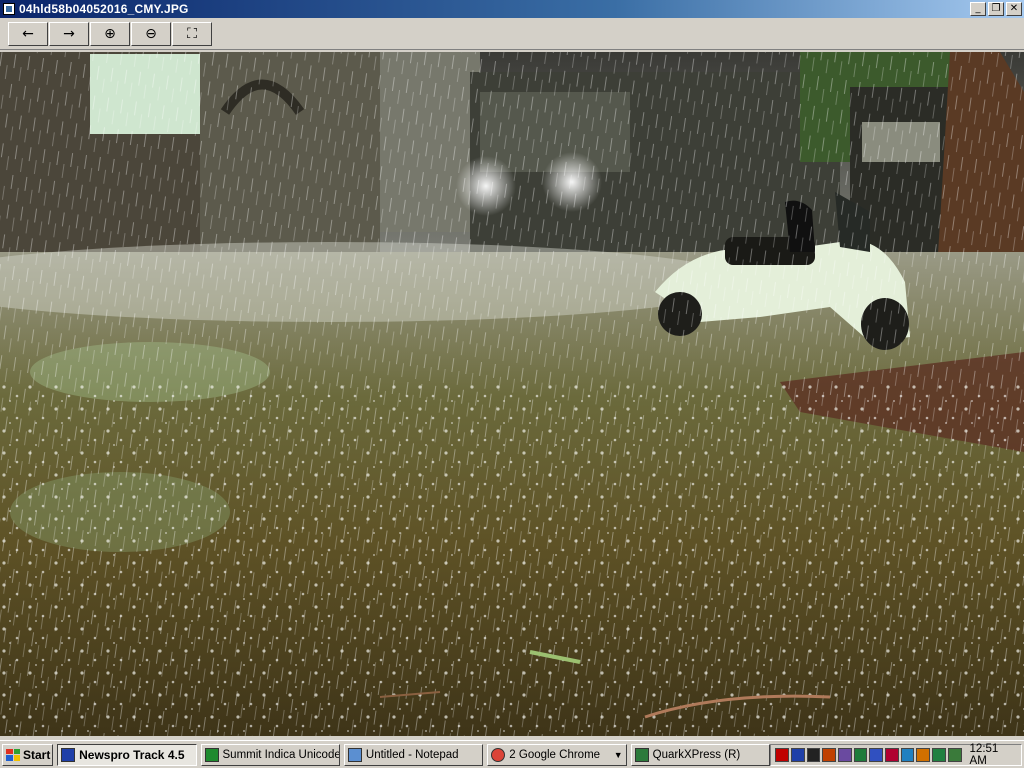 The width and height of the screenshot is (1024, 768). Describe the element at coordinates (37, 754) in the screenshot. I see `start-label: Start` at that location.